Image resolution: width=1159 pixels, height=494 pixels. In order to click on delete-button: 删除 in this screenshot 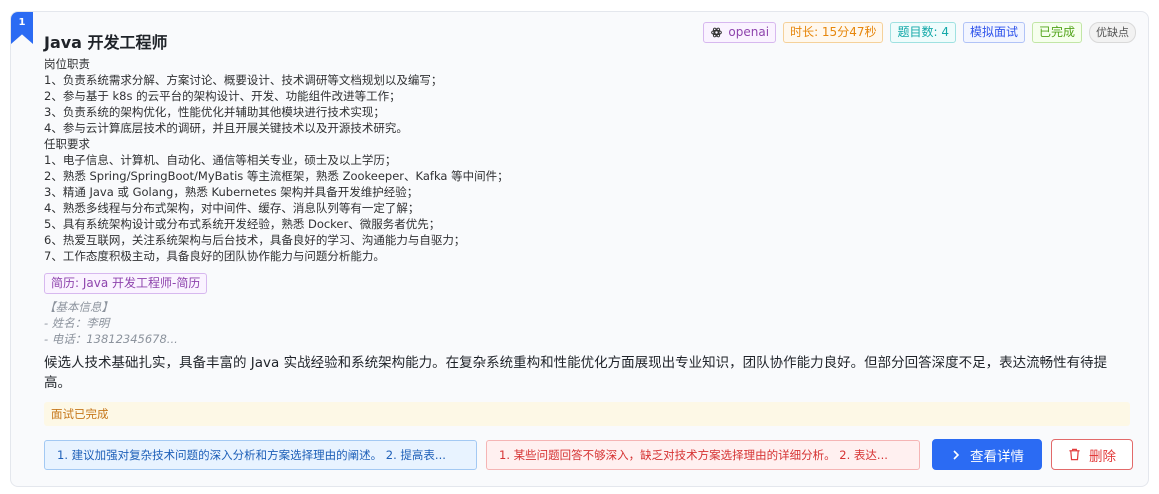, I will do `click(1092, 454)`.